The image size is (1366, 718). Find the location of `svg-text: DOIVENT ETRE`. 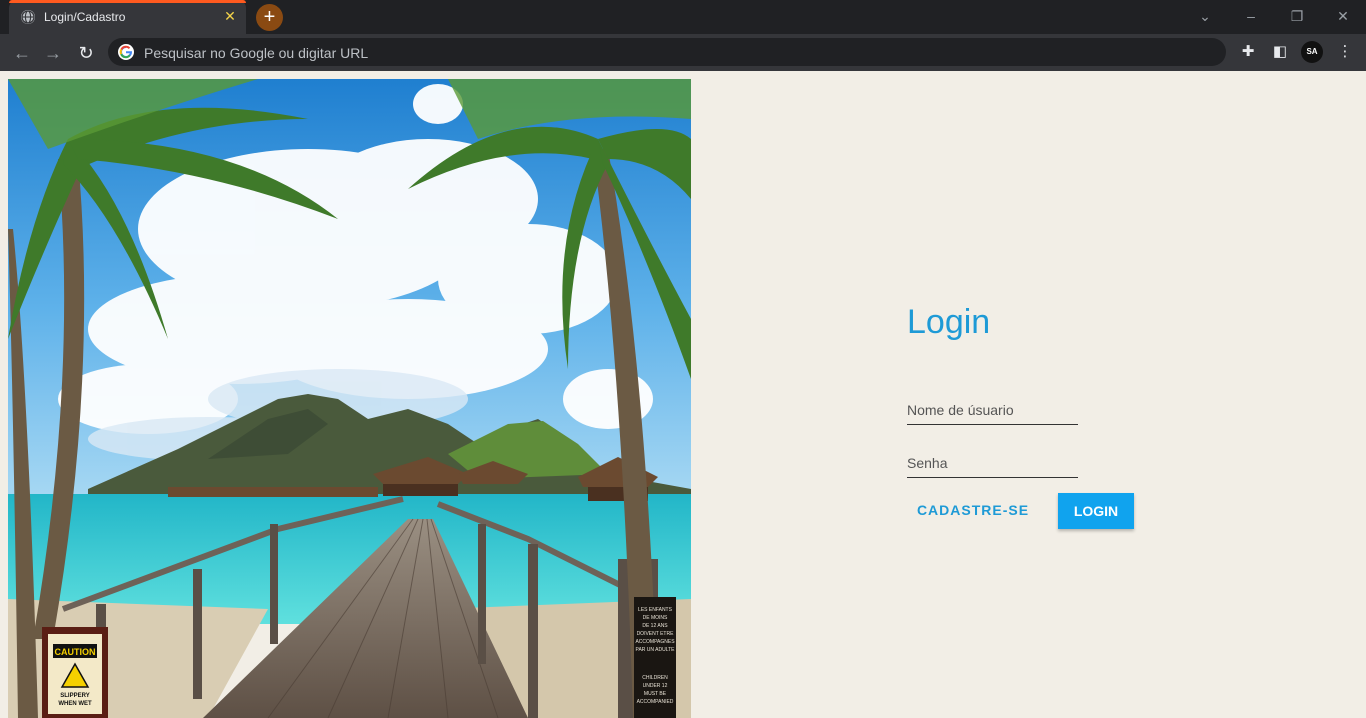

svg-text: DOIVENT ETRE is located at coordinates (656, 634).